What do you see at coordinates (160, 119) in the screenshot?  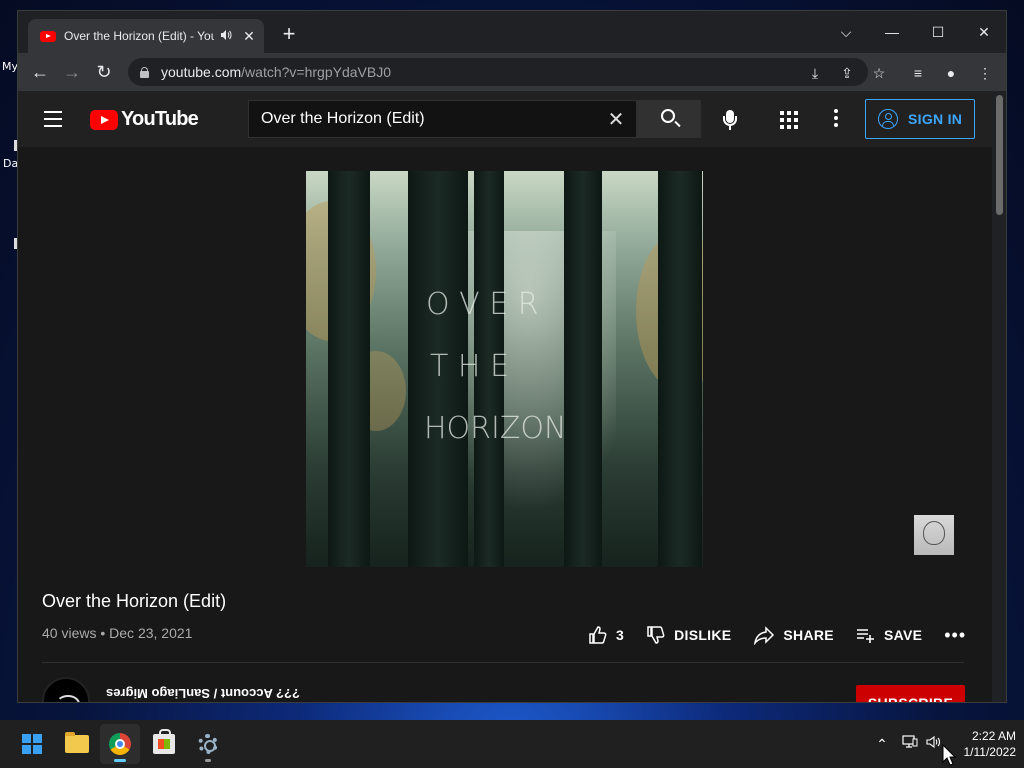 I see `youtube-logo-text: YouTube` at bounding box center [160, 119].